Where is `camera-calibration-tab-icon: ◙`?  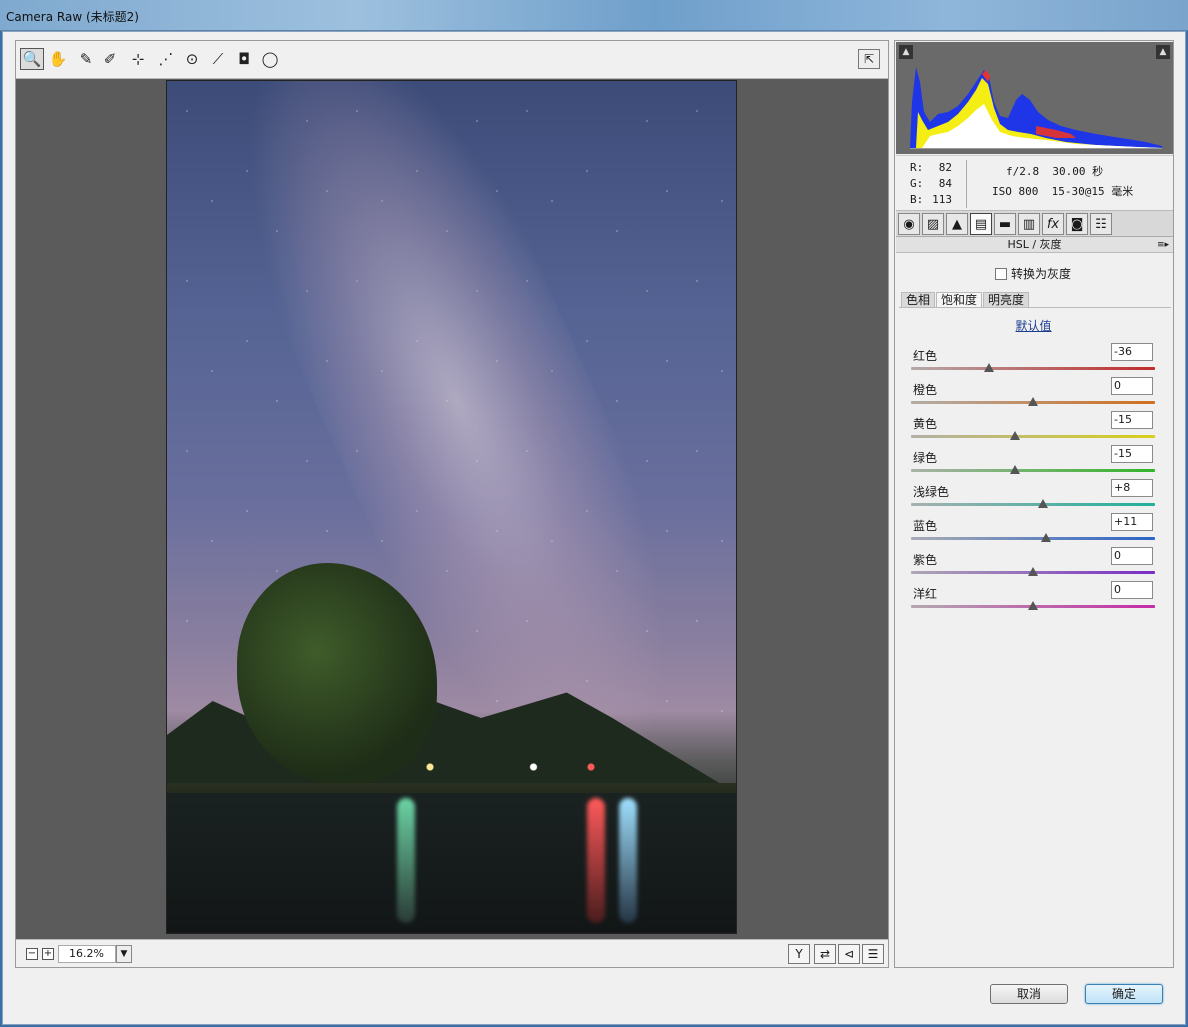 camera-calibration-tab-icon: ◙ is located at coordinates (1077, 224).